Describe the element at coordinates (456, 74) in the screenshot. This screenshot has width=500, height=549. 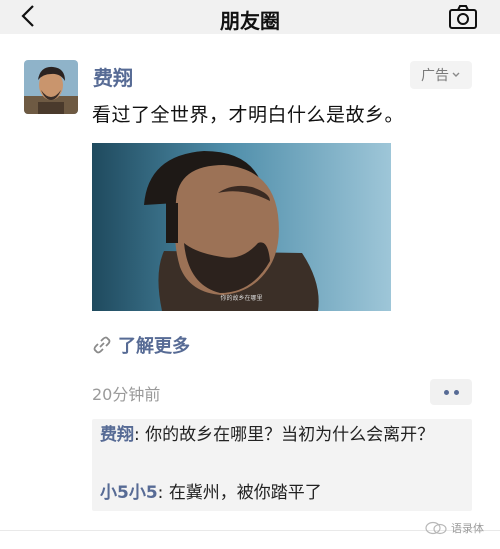
I see `chevron-down-icon` at that location.